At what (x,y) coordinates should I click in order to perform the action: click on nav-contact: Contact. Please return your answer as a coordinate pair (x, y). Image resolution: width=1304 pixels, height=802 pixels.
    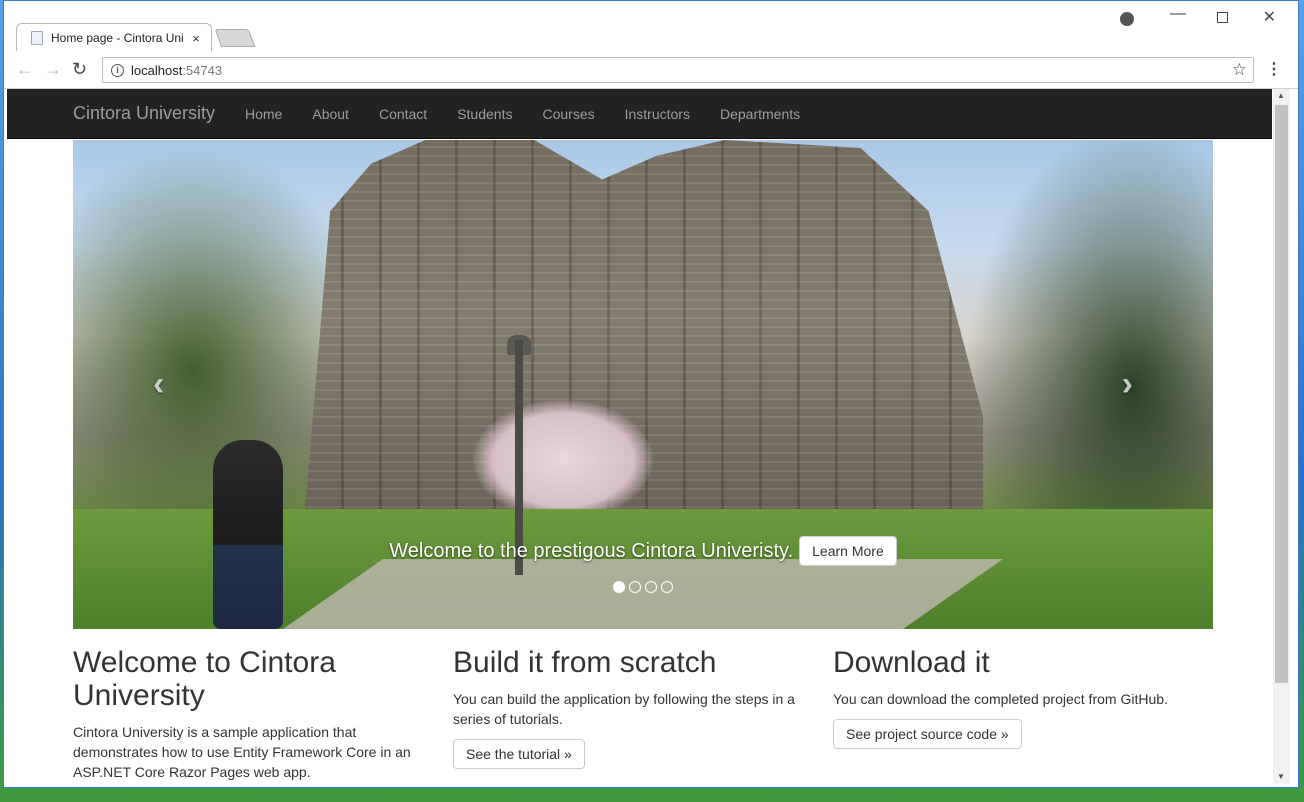
    Looking at the image, I should click on (403, 114).